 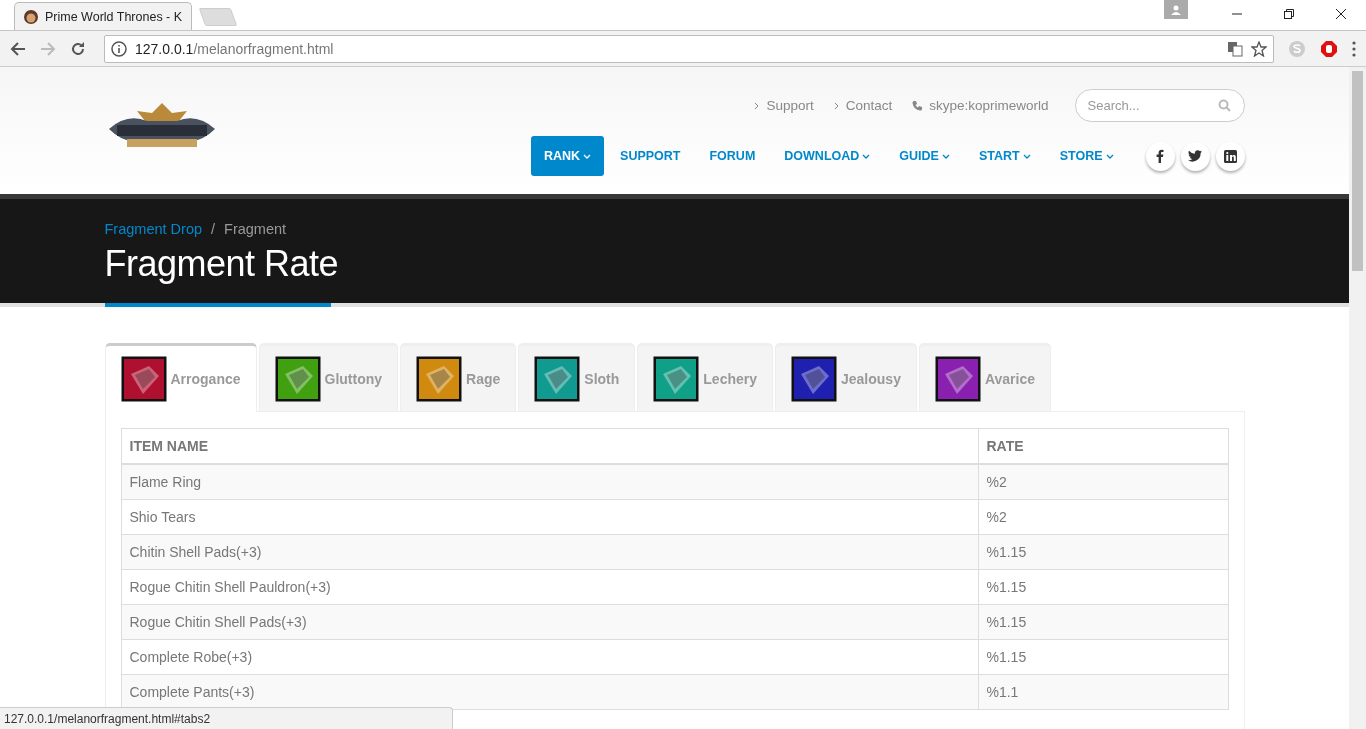 I want to click on bird-icon, so click(x=1195, y=156).